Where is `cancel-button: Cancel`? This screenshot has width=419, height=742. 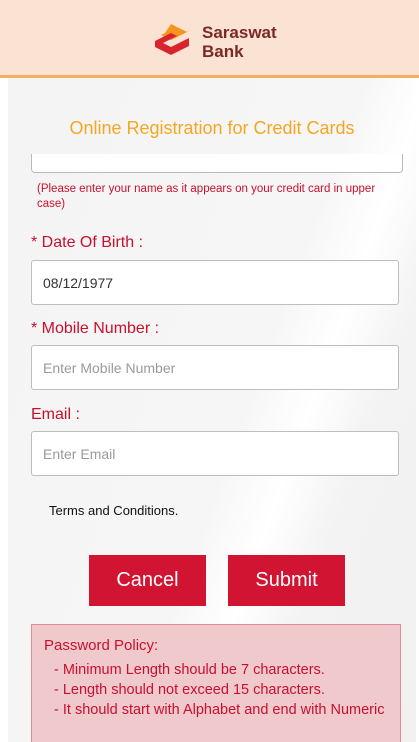
cancel-button: Cancel is located at coordinates (147, 580).